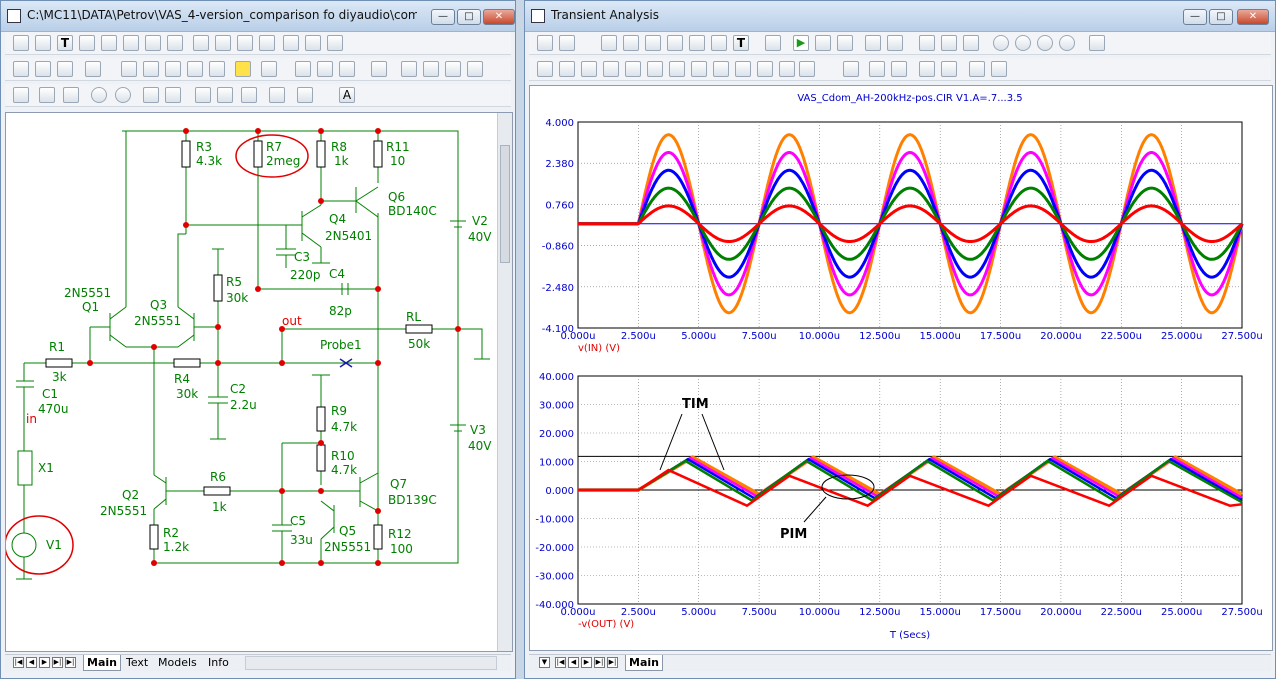 This screenshot has height=679, width=1276. I want to click on scale-4-icon, so click(675, 43).